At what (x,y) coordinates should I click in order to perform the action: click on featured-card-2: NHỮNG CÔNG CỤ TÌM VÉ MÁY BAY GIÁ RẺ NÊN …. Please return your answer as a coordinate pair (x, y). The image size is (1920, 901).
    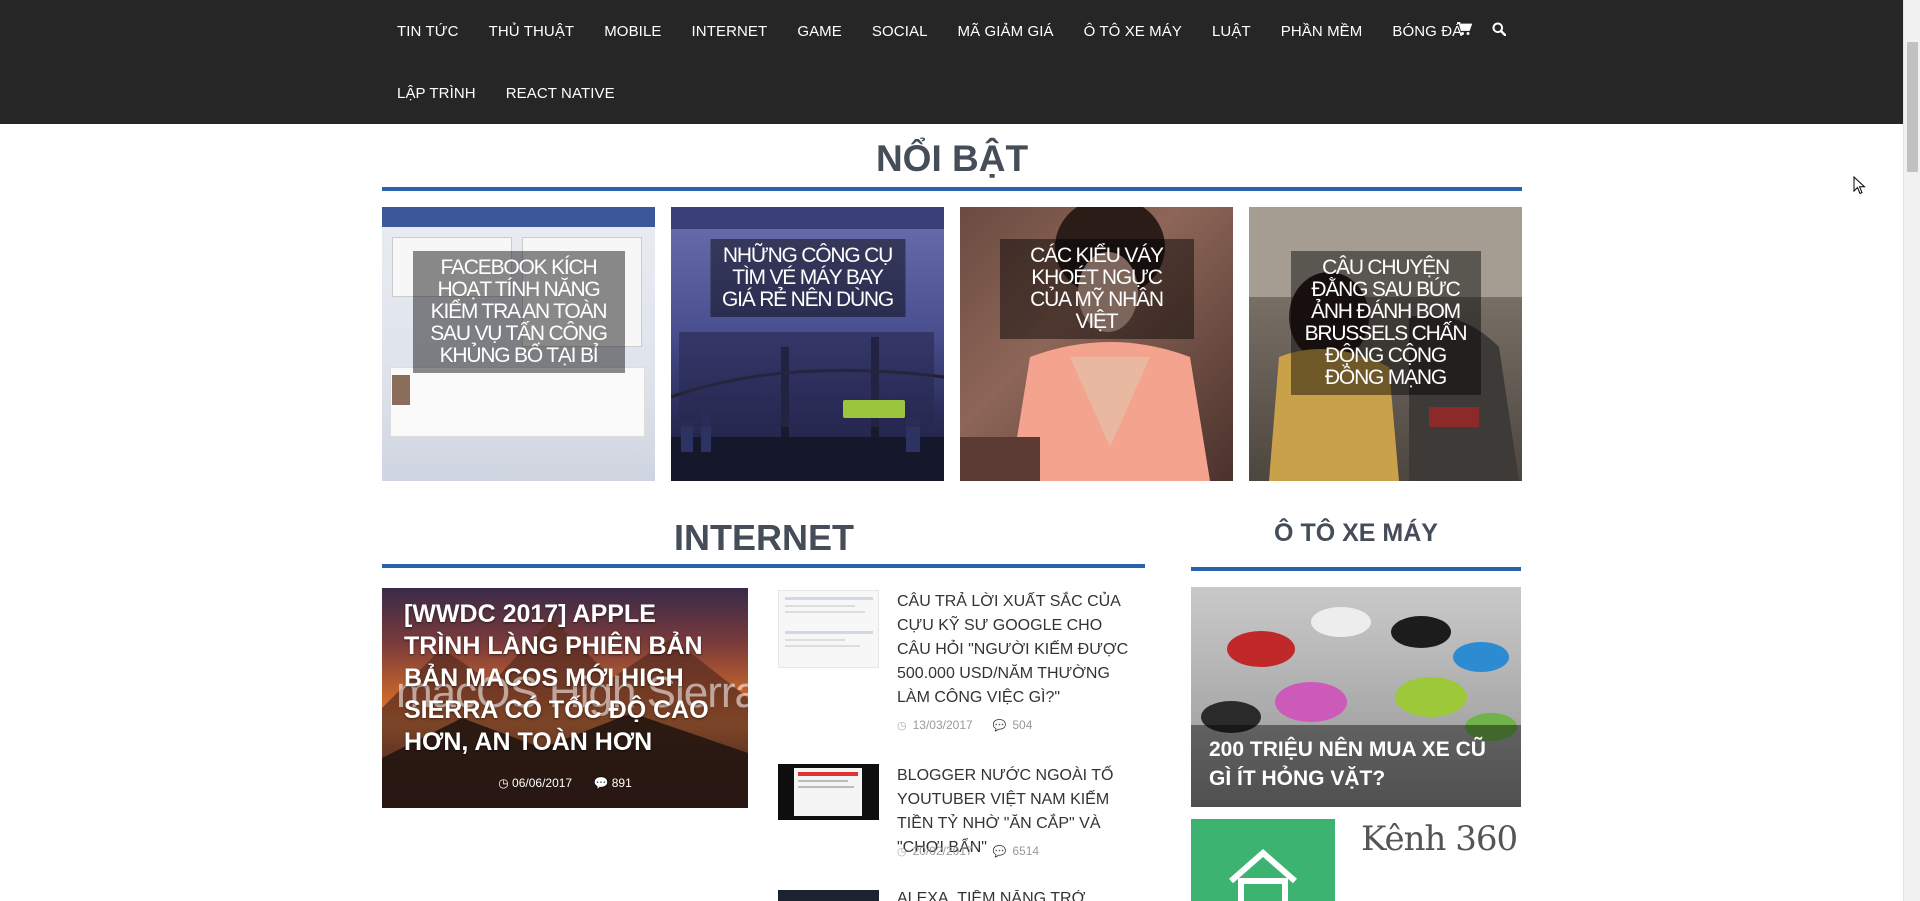
    Looking at the image, I should click on (807, 344).